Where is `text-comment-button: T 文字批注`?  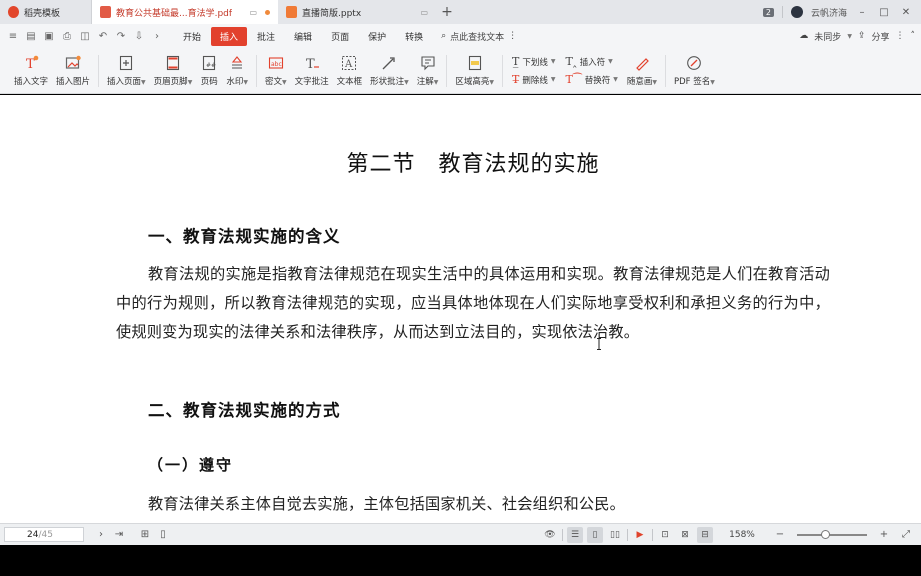
text-comment-button: T 文字批注 is located at coordinates (312, 71).